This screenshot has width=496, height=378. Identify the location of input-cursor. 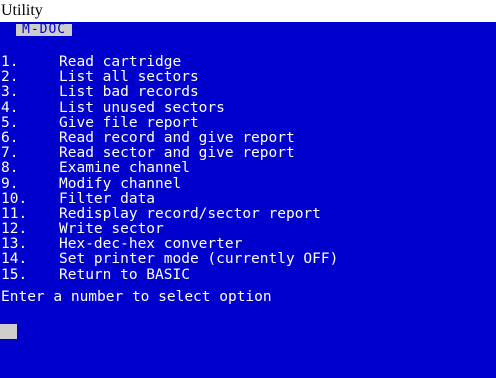
(8, 331).